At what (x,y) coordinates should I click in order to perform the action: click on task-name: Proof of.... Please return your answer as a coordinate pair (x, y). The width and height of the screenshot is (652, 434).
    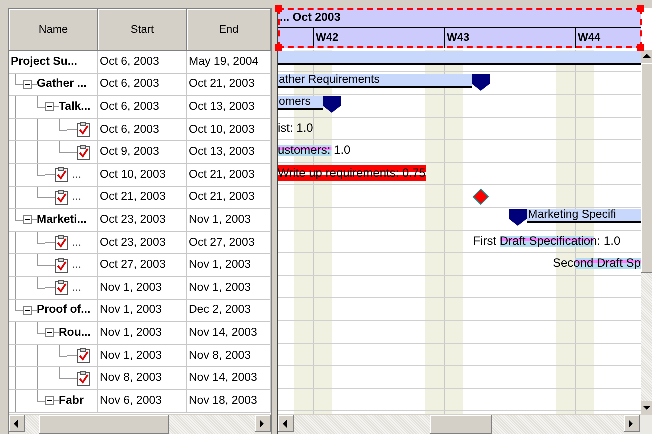
    Looking at the image, I should click on (64, 310).